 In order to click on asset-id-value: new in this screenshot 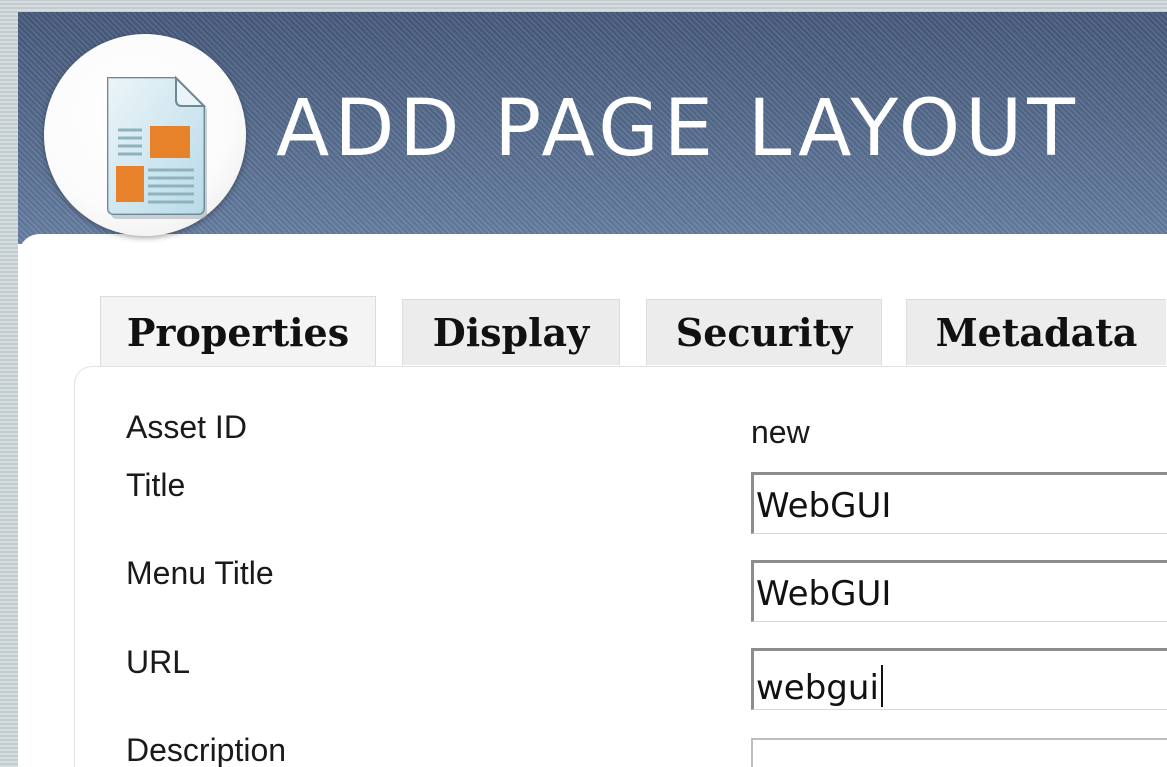, I will do `click(780, 432)`.